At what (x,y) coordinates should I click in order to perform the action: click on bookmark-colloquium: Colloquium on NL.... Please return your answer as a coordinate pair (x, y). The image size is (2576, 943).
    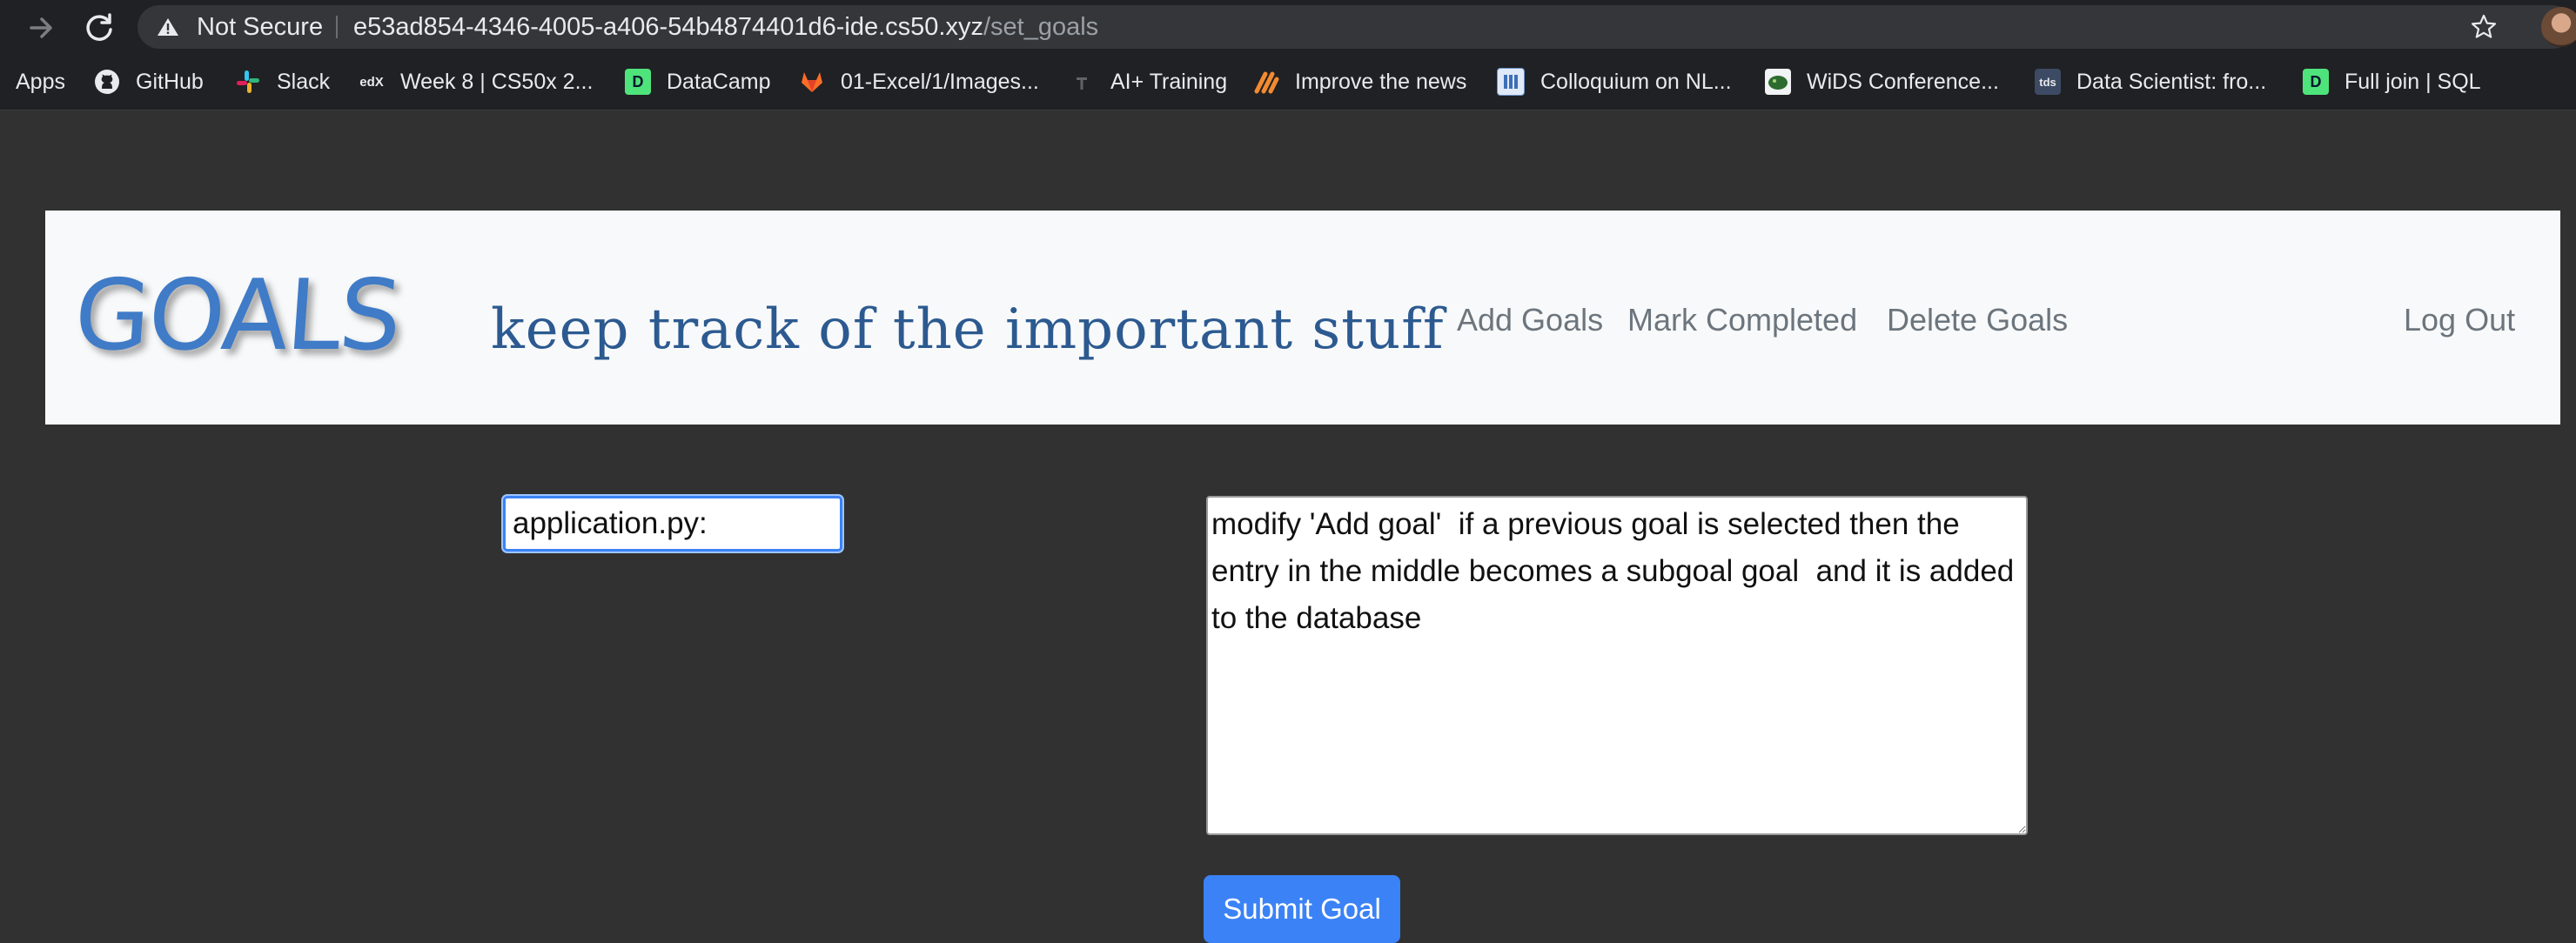
    Looking at the image, I should click on (1614, 82).